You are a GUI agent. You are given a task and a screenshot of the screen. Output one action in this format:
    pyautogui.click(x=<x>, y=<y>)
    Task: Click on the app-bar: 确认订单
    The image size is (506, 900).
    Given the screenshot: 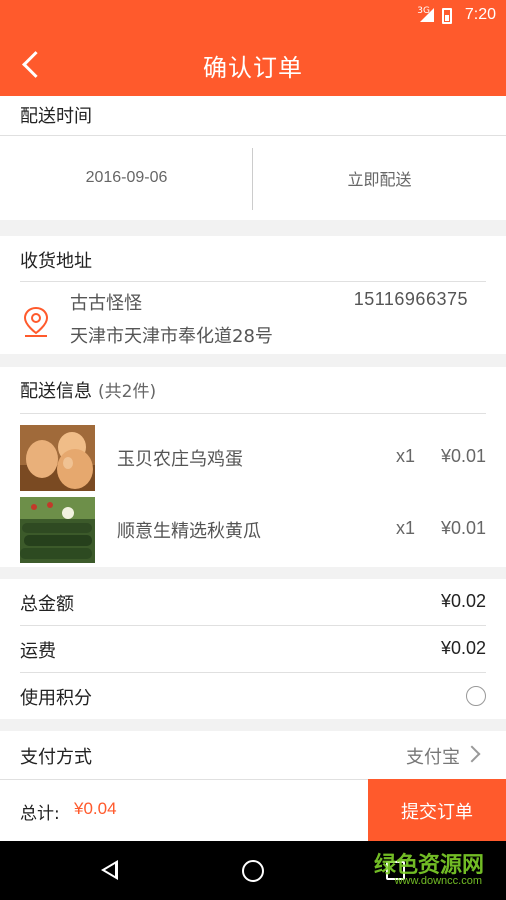 What is the action you would take?
    pyautogui.click(x=253, y=64)
    